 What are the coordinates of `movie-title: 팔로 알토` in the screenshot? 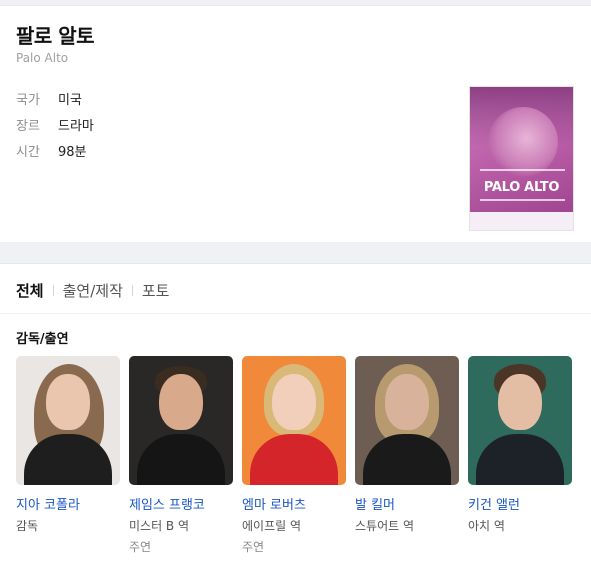 It's located at (55, 34).